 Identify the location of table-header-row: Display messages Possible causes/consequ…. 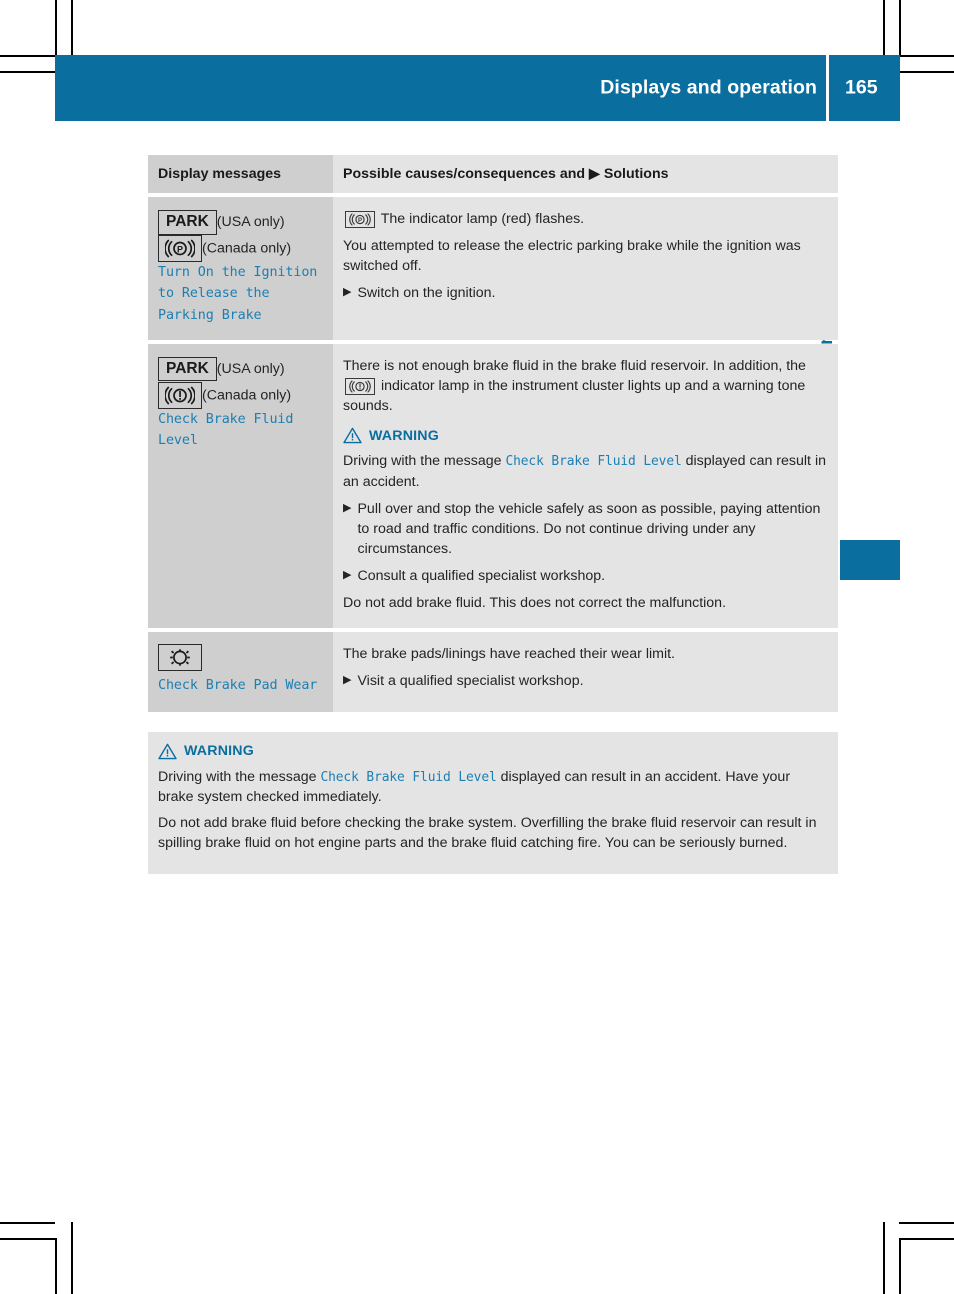
(493, 174).